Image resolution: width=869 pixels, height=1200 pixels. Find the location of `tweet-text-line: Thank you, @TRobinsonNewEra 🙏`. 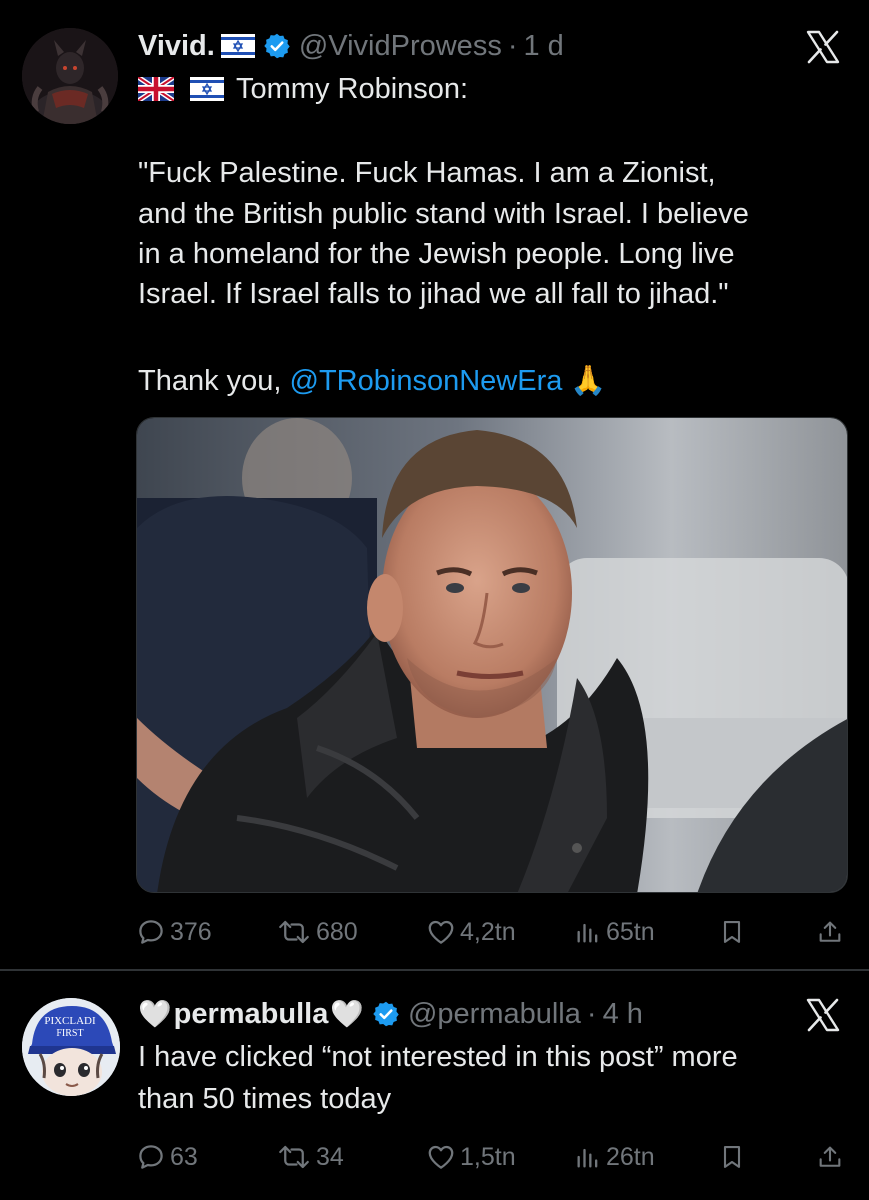

tweet-text-line: Thank you, @TRobinsonNewEra 🙏 is located at coordinates (372, 381).